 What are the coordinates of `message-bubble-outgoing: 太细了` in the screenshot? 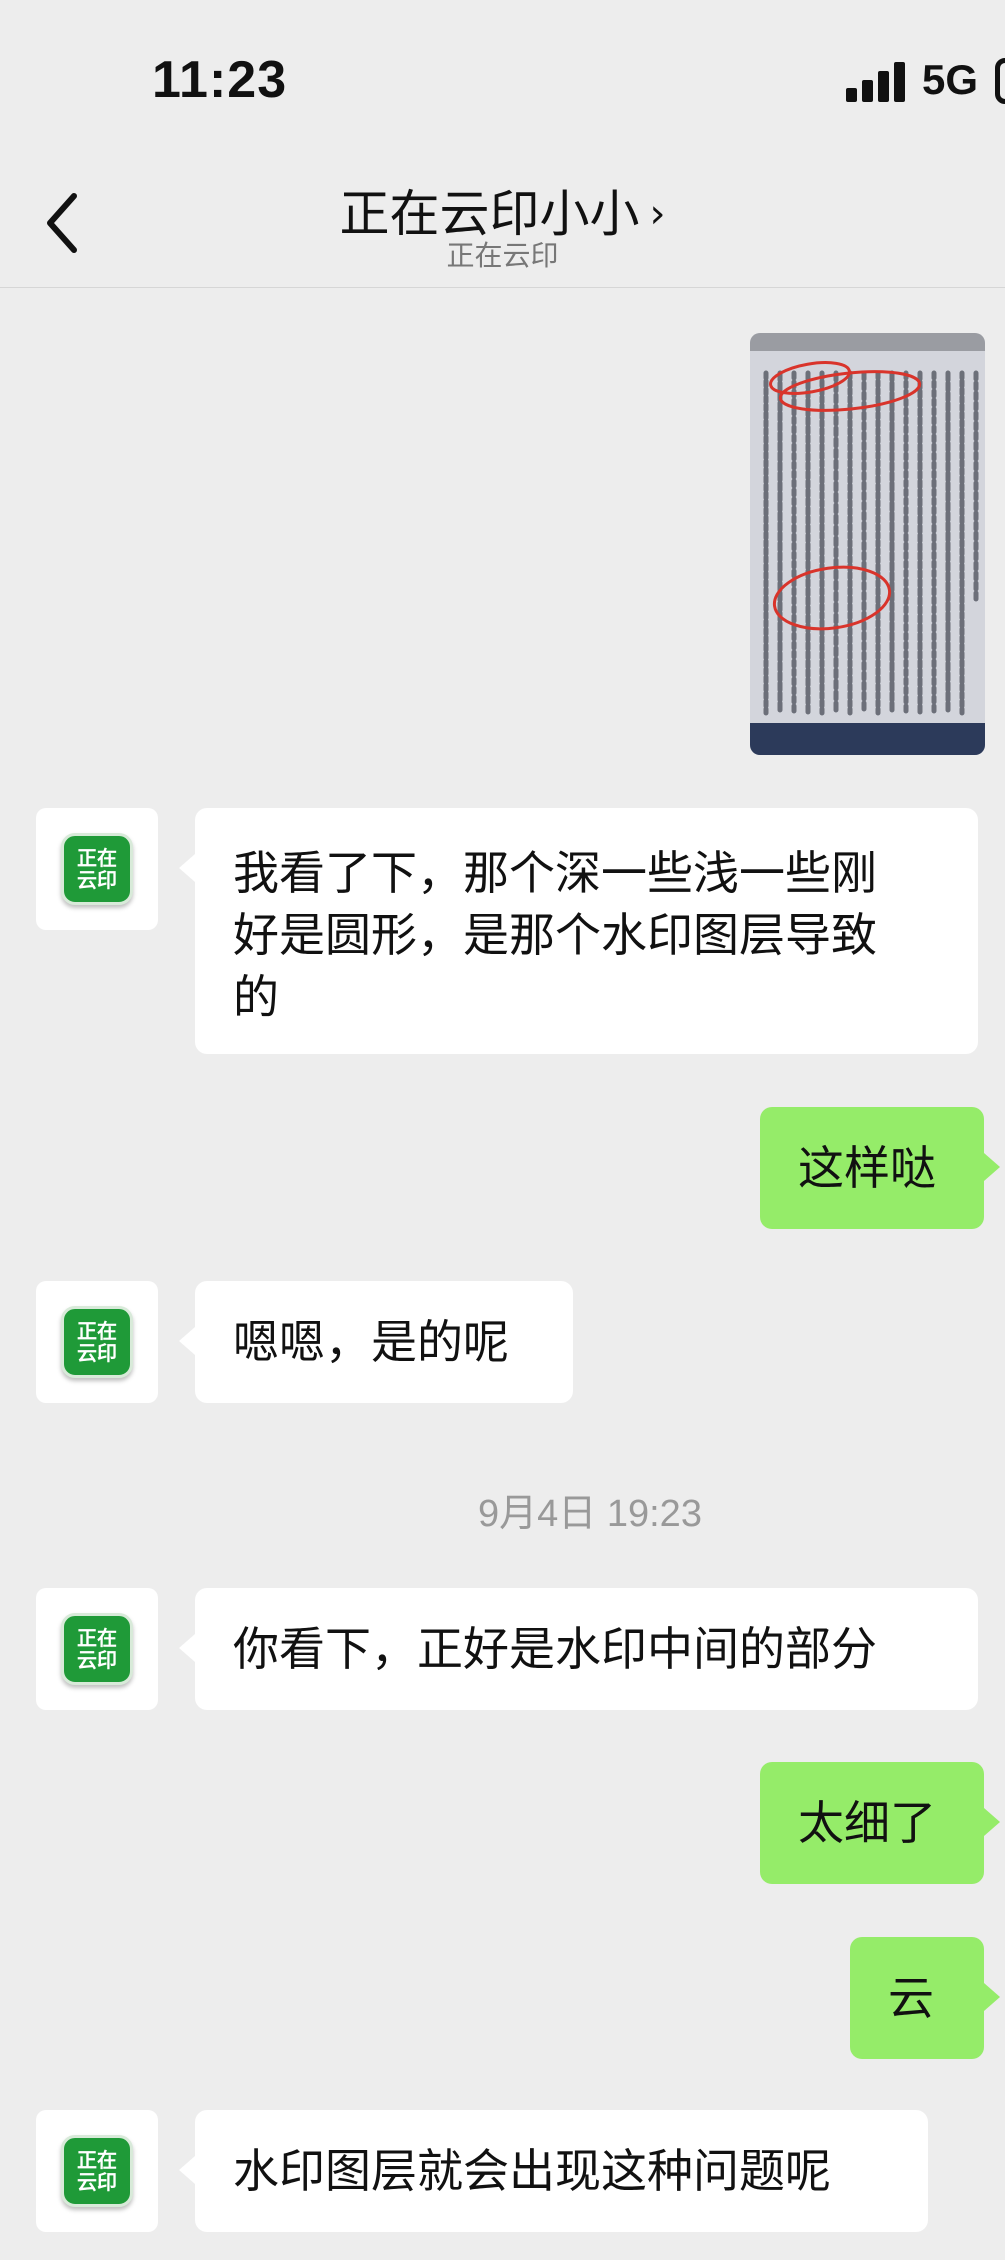 It's located at (880, 1823).